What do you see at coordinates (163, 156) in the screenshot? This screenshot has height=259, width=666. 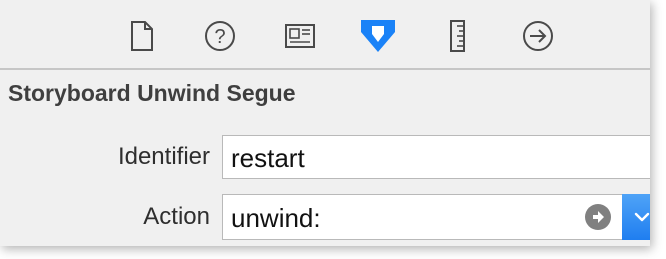 I see `identifier-label: Identifier` at bounding box center [163, 156].